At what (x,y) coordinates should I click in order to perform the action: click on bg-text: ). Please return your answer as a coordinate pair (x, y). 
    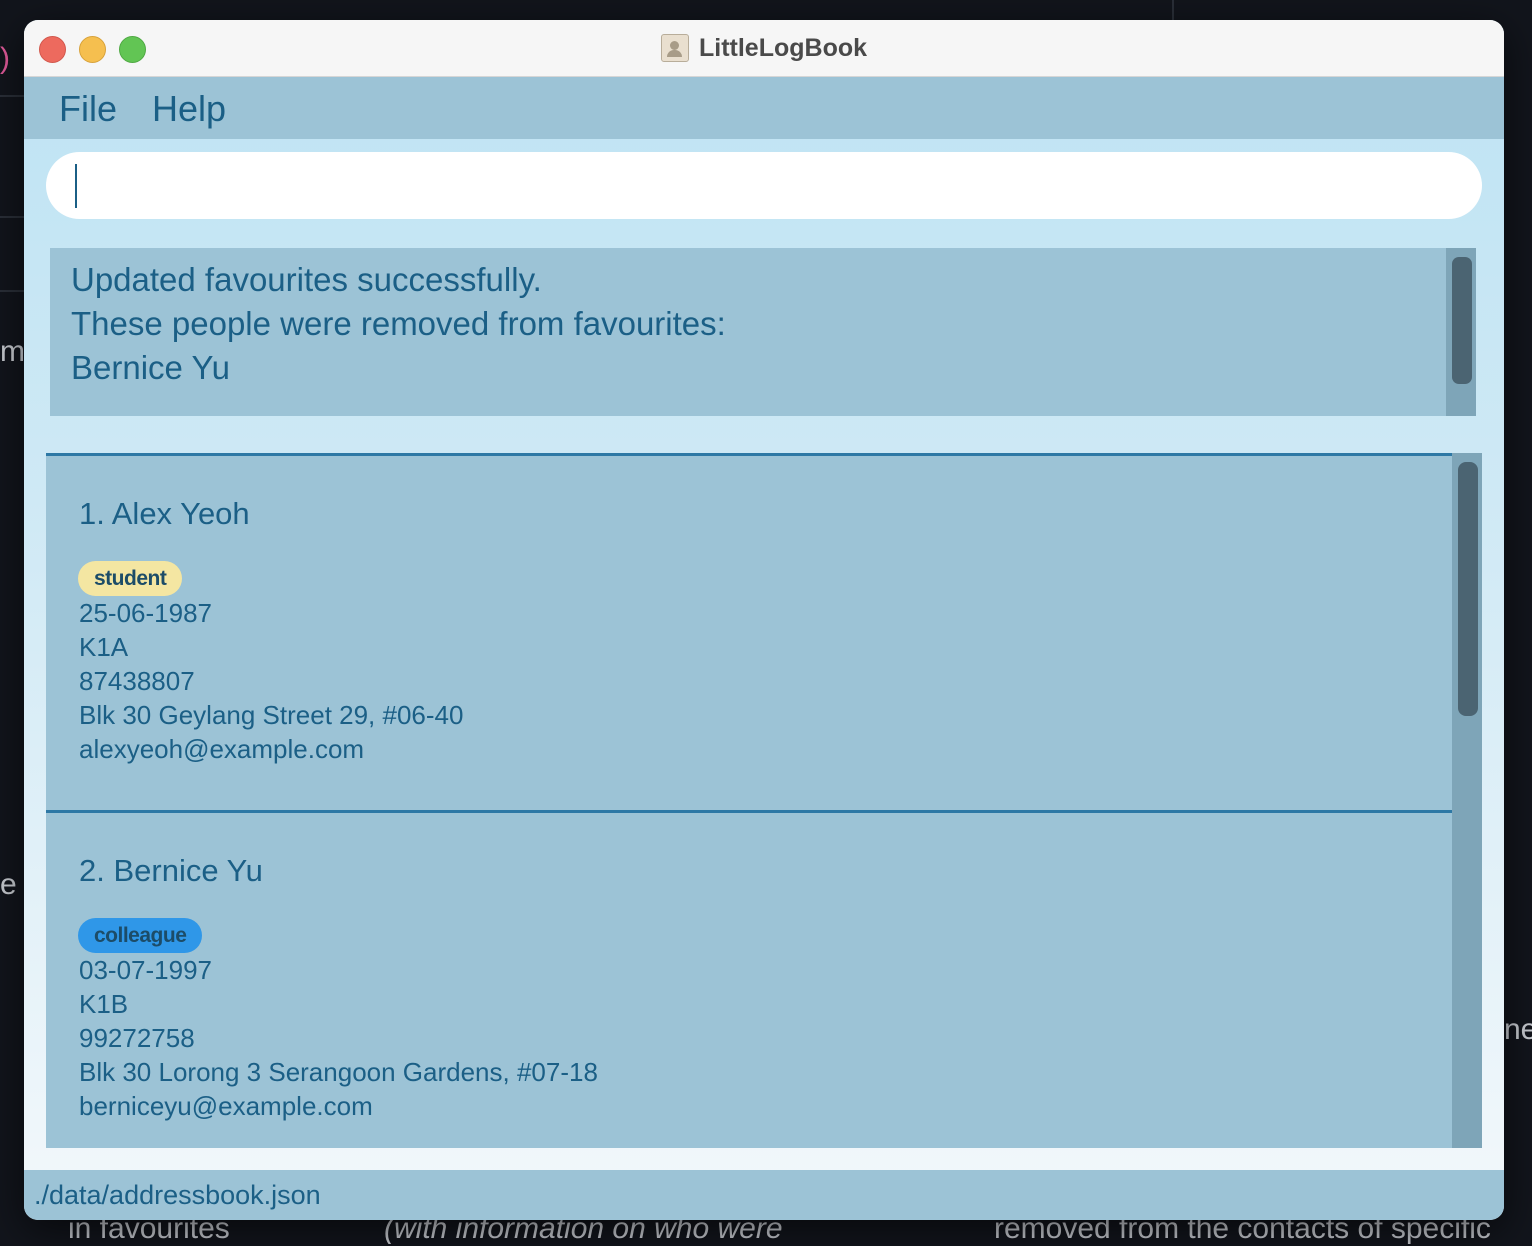
    Looking at the image, I should click on (5, 58).